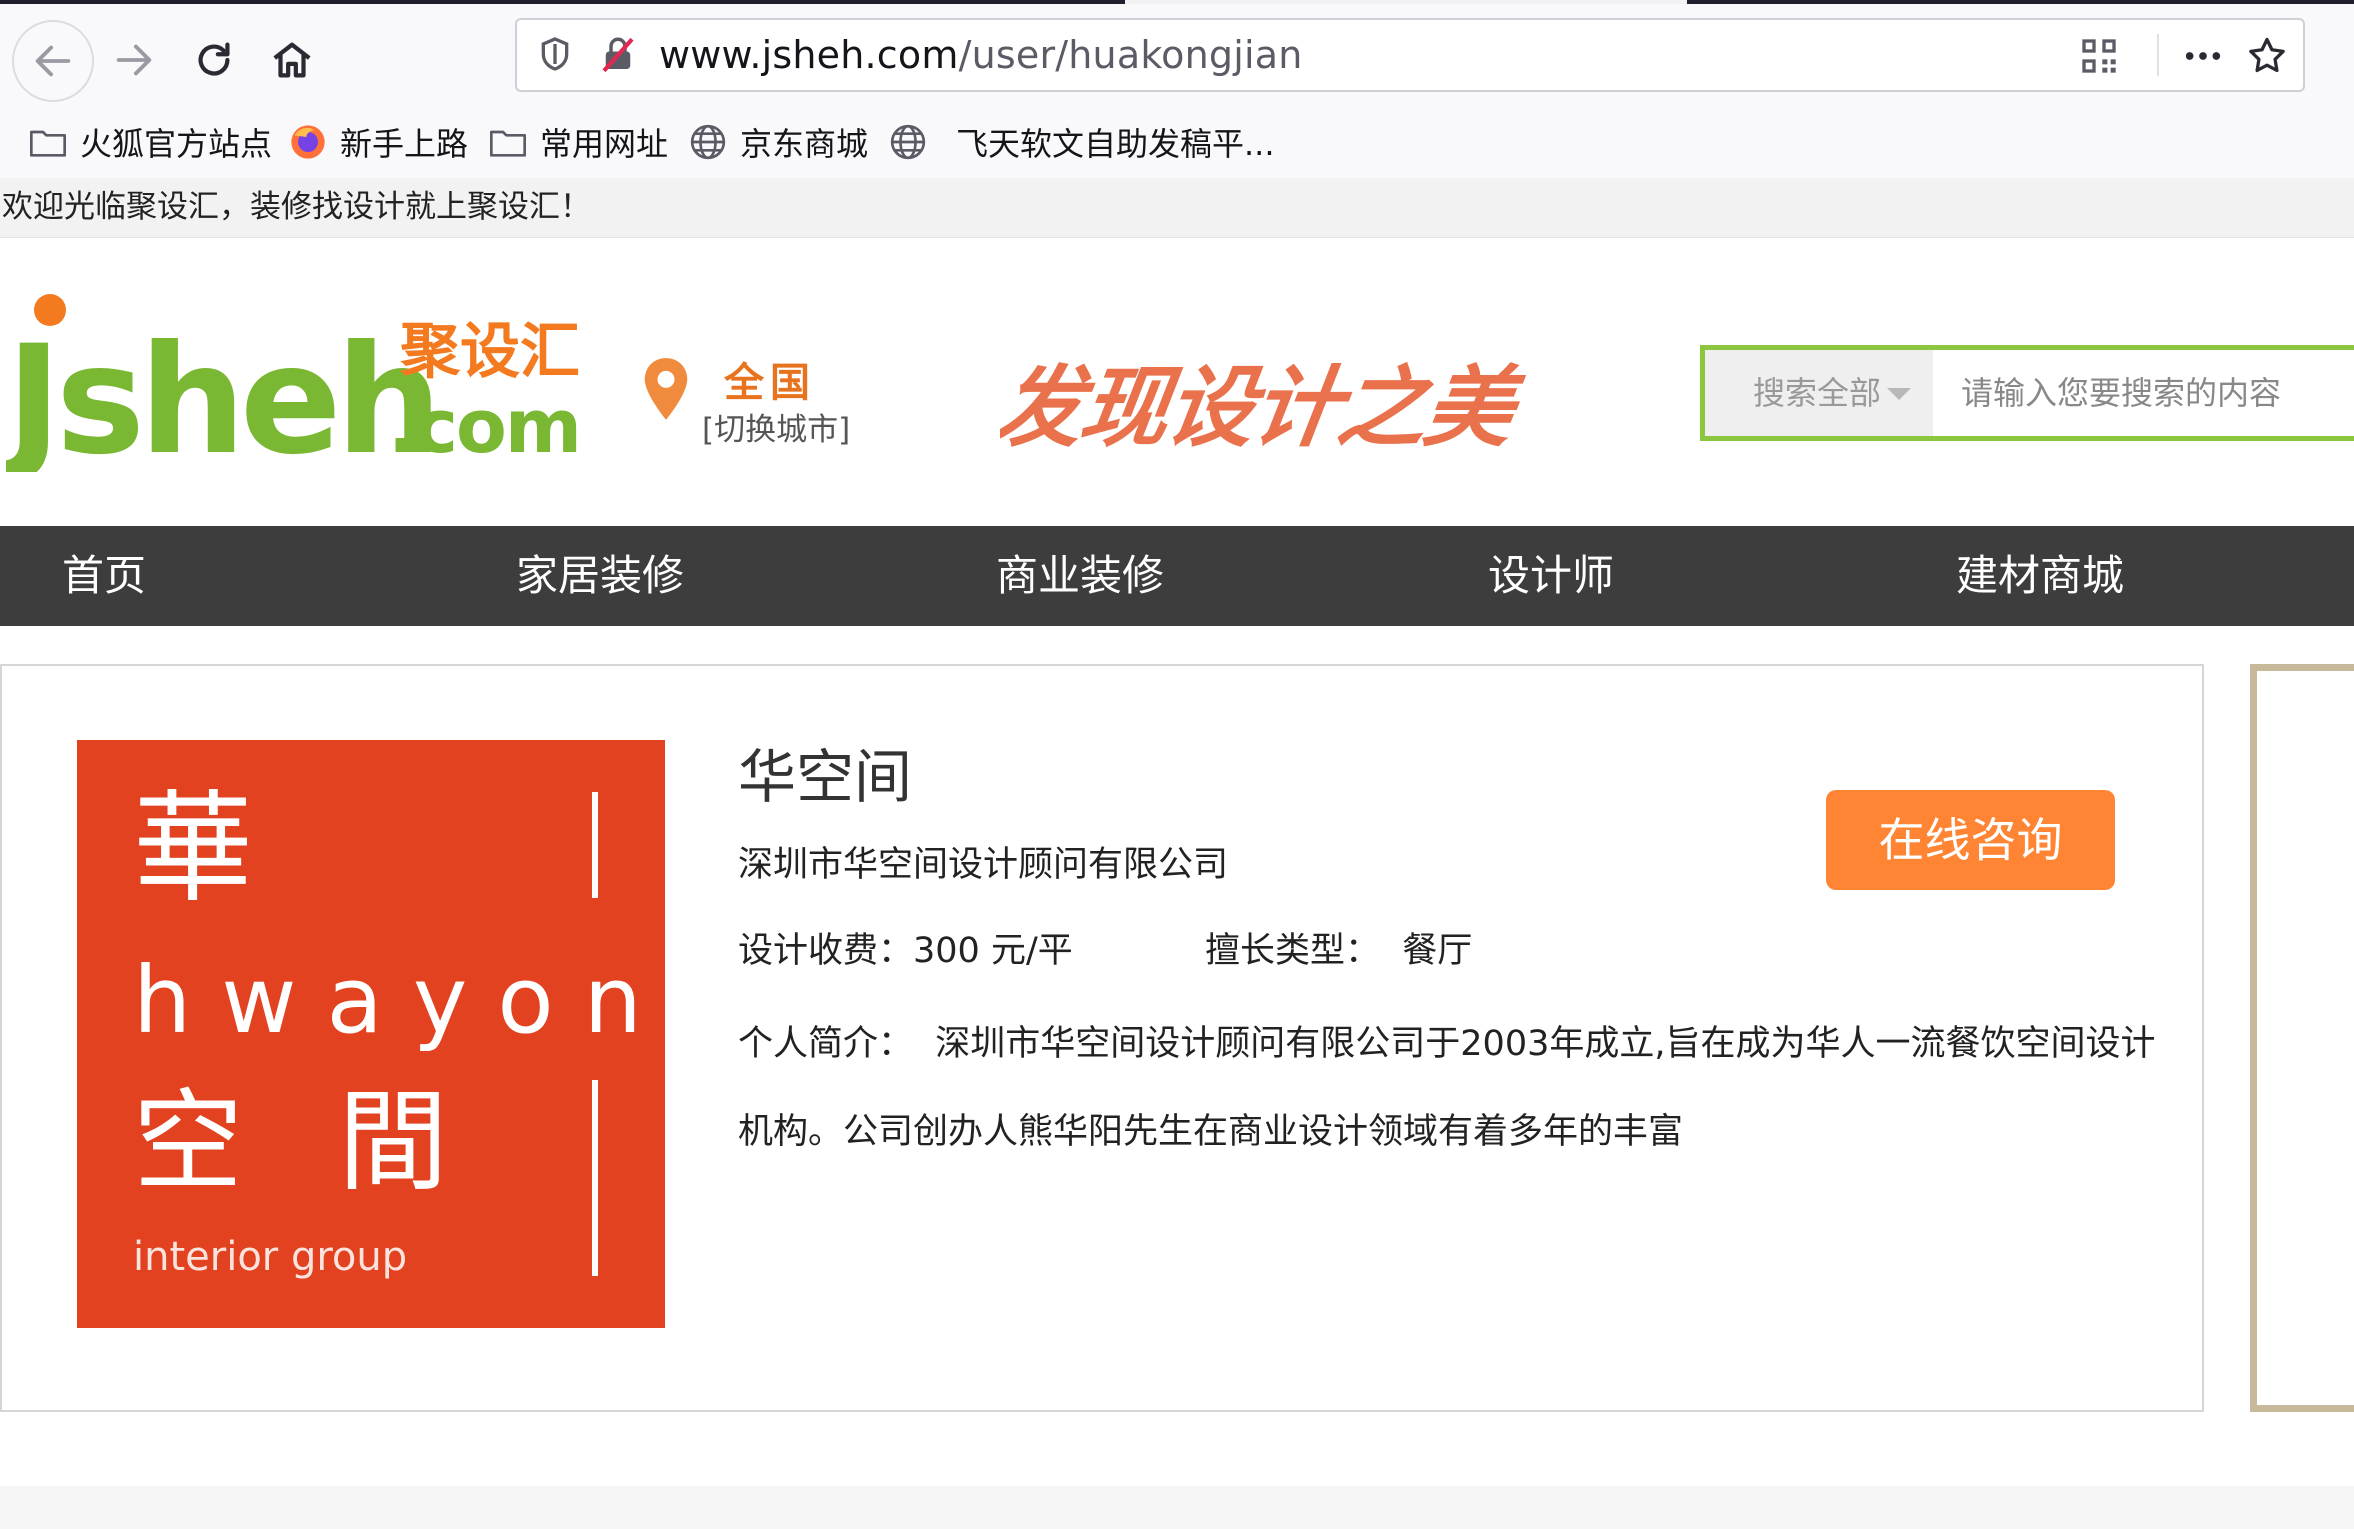  I want to click on logo-cn-text: 聚设汇, so click(489, 352).